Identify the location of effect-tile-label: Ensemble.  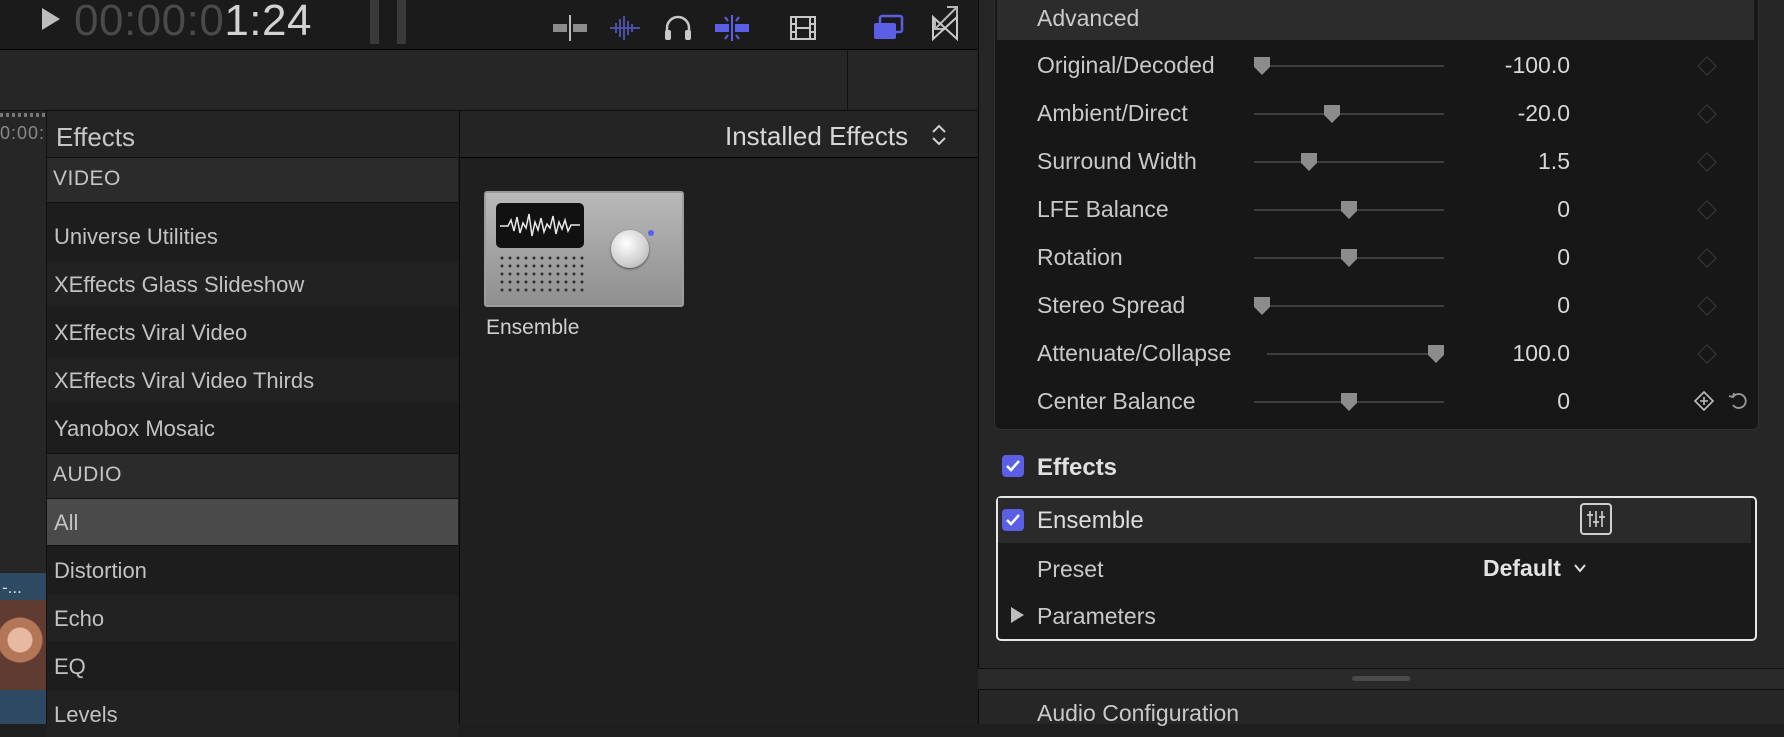
(533, 327).